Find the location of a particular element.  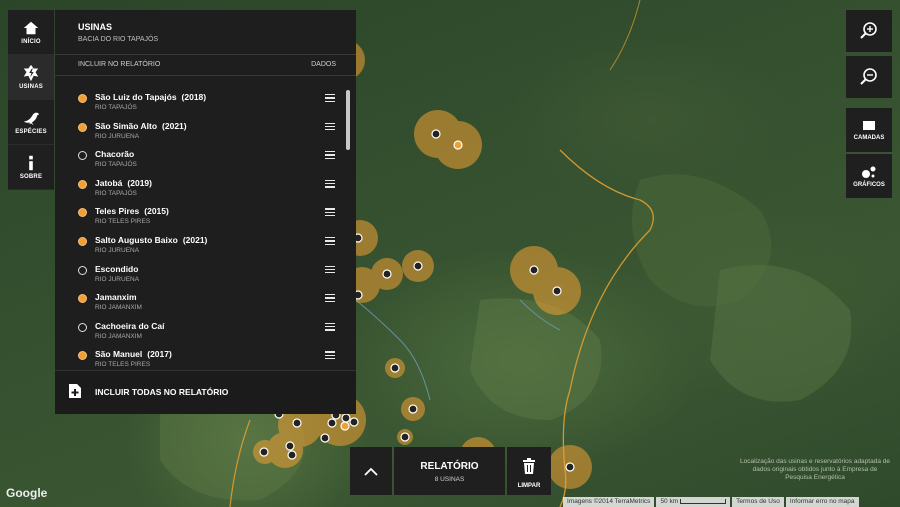

zoom-out-button is located at coordinates (869, 77).